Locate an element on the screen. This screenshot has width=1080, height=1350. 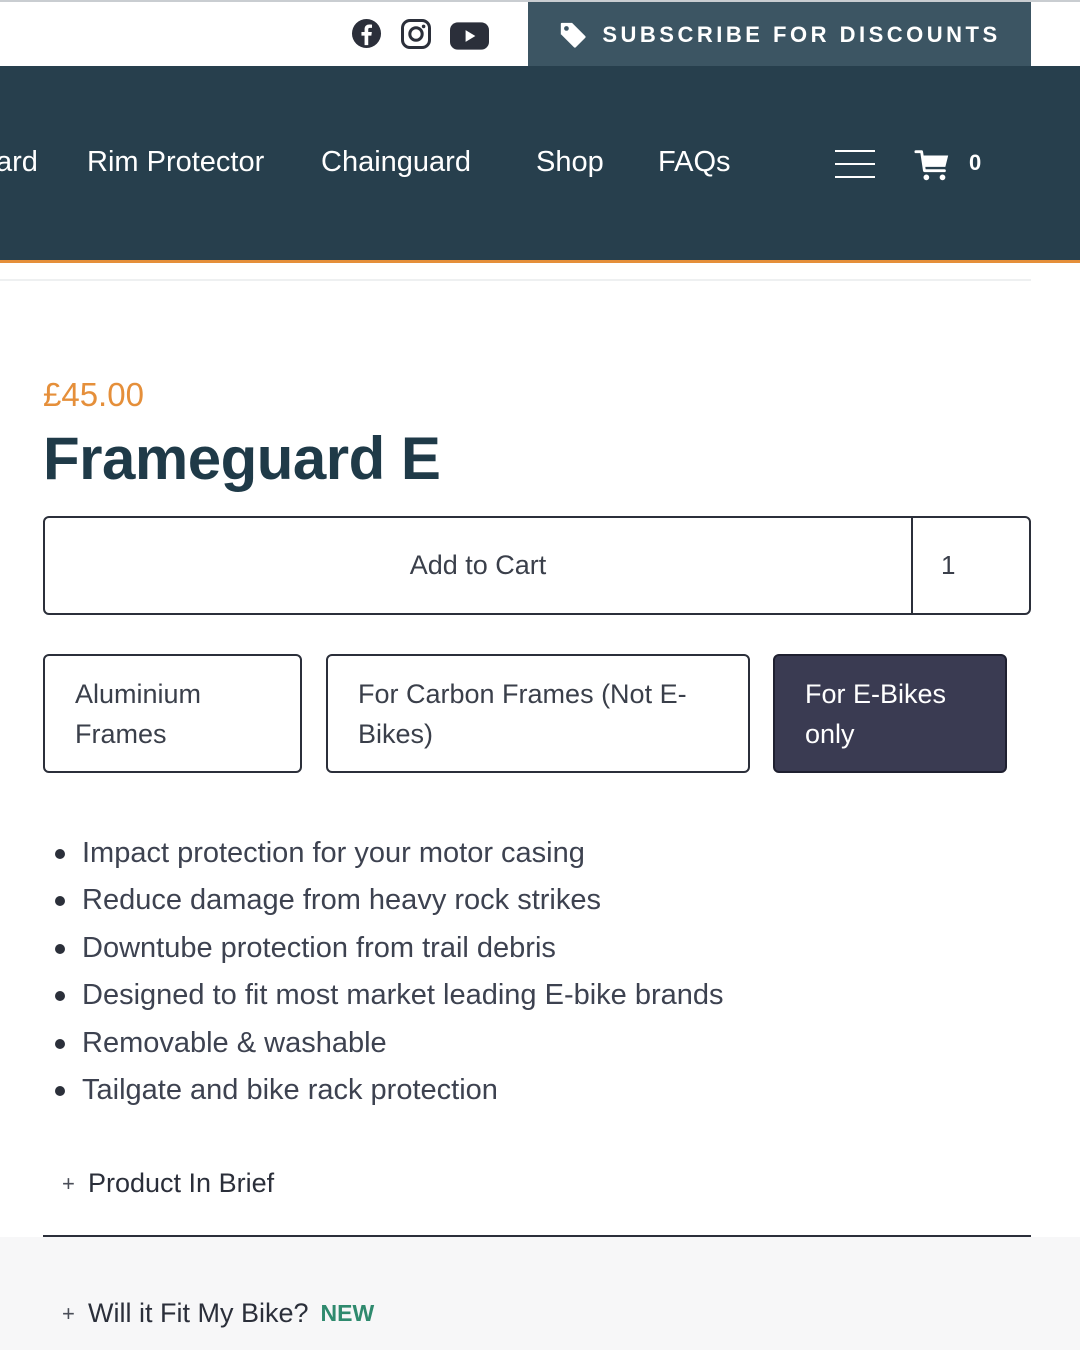
tag-icon is located at coordinates (573, 35).